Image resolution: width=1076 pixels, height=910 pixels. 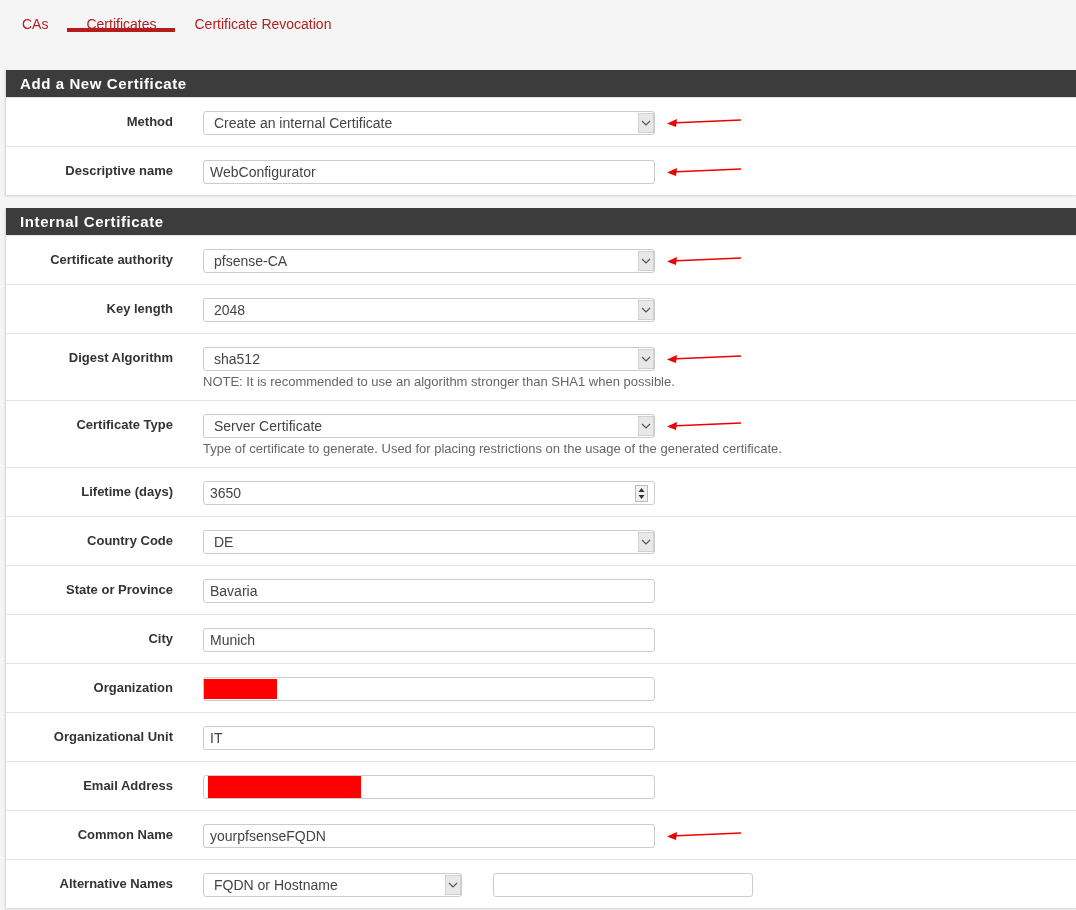 I want to click on text-field: WebConfigurator, so click(x=429, y=172).